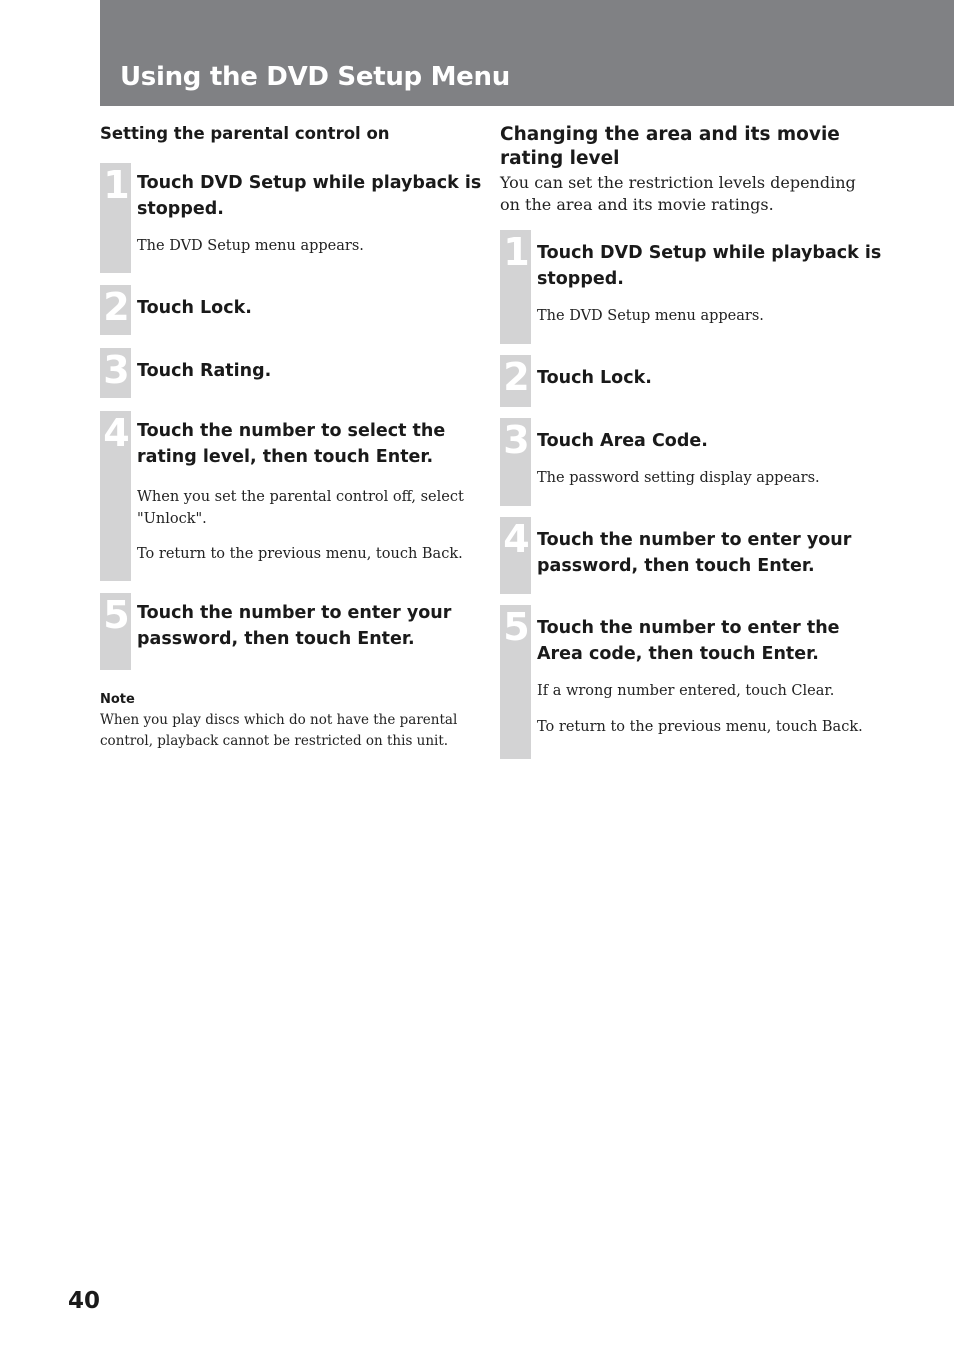 Image resolution: width=954 pixels, height=1348 pixels. I want to click on step-title: Touch Rating., so click(204, 371).